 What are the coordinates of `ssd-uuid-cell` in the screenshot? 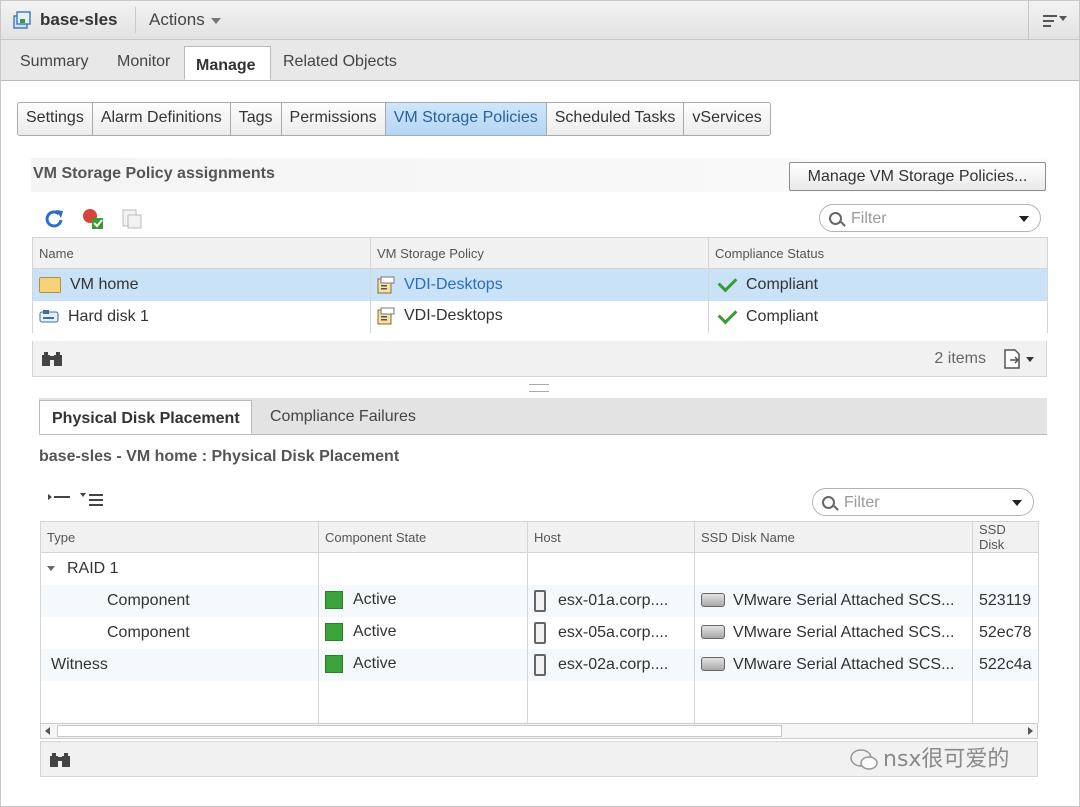 It's located at (1005, 568).